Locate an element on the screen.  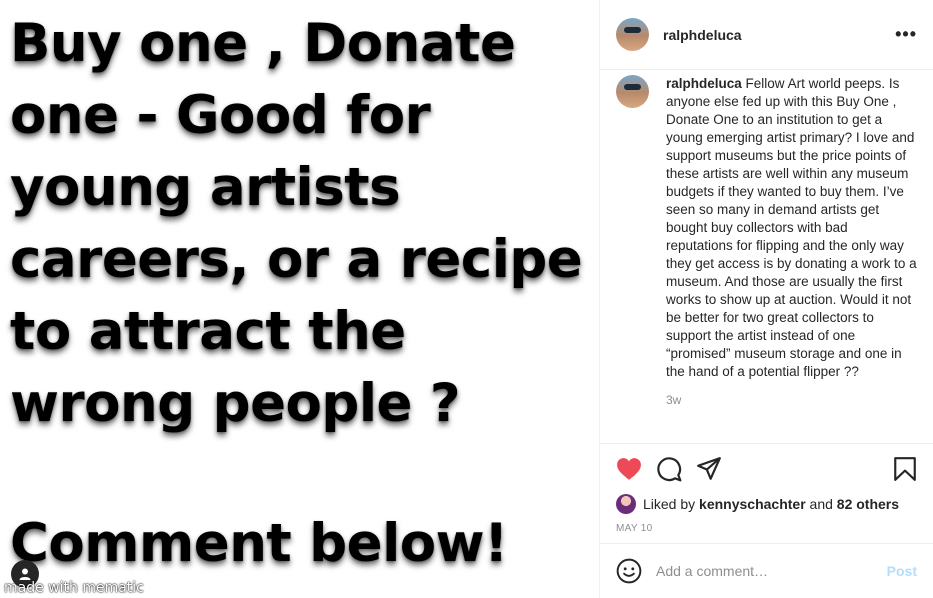
caption-username: ralphdeluca is located at coordinates (704, 83).